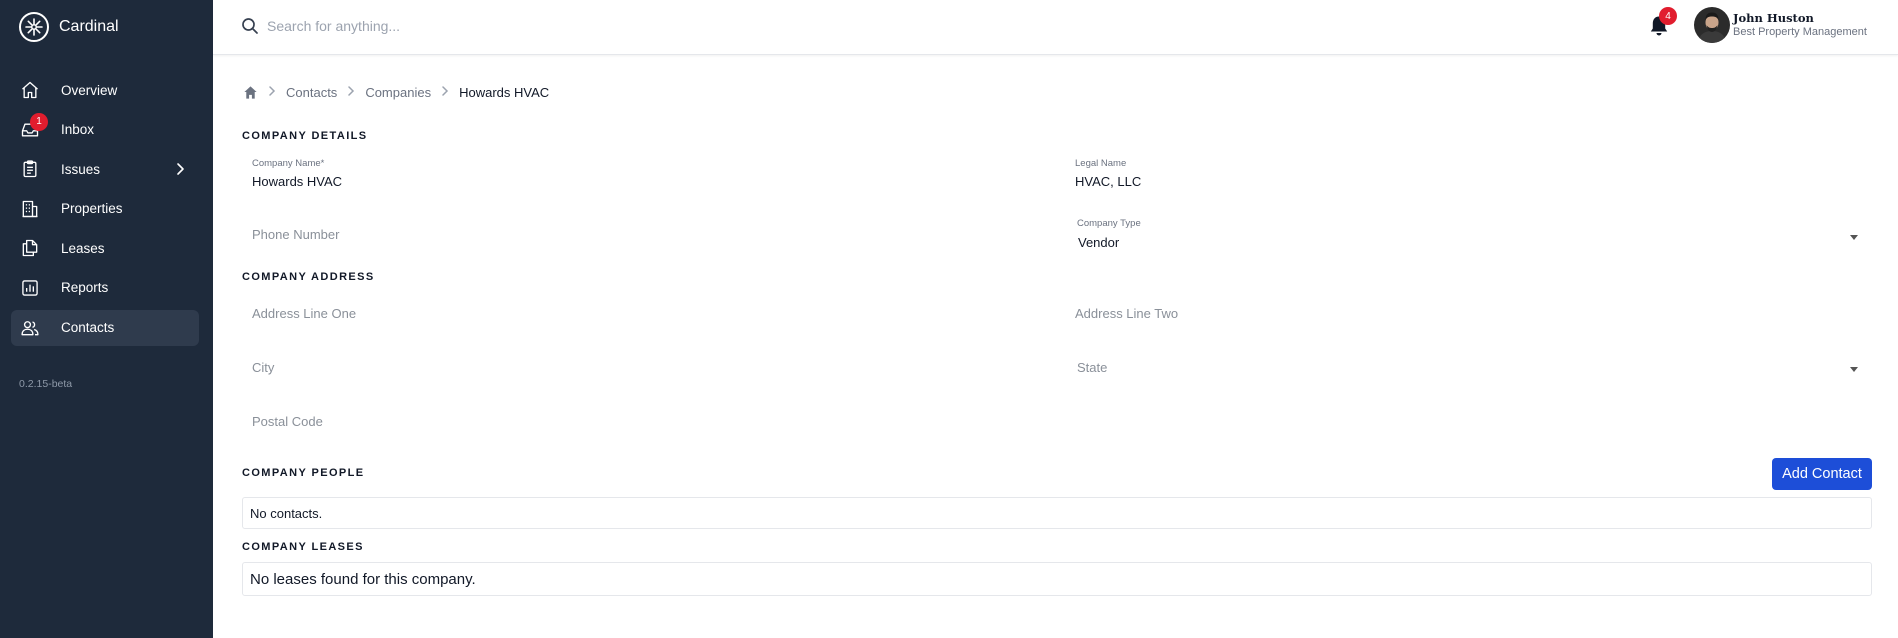 This screenshot has height=638, width=1898. What do you see at coordinates (92, 209) in the screenshot?
I see `sidebar-item-label: Properties` at bounding box center [92, 209].